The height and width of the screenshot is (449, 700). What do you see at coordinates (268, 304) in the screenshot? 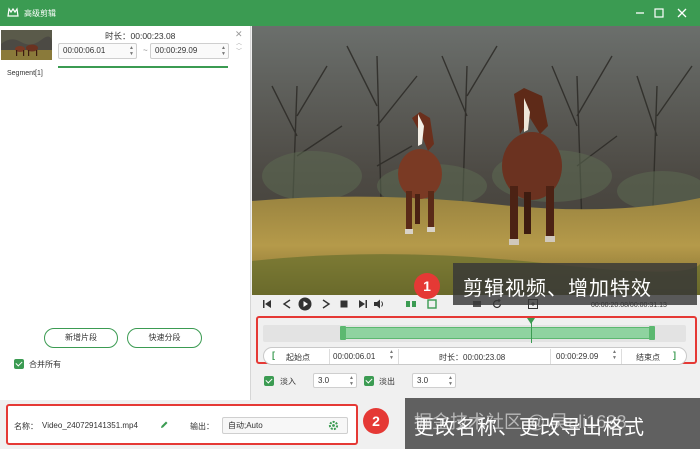
I see `mark-in-icon` at bounding box center [268, 304].